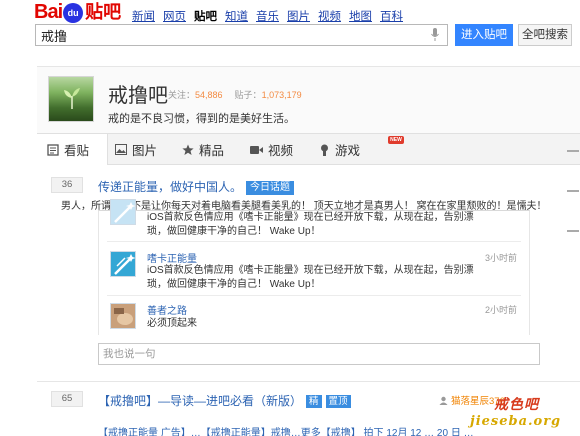 The width and height of the screenshot is (580, 436). What do you see at coordinates (270, 188) in the screenshot?
I see `today-topic-tag: 今日话题` at bounding box center [270, 188].